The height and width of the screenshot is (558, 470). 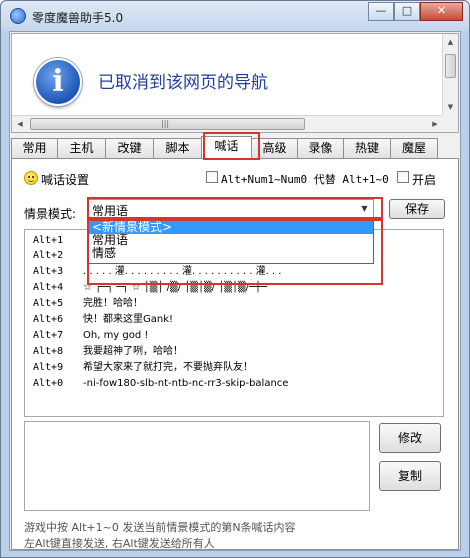 I want to click on dropdown-option-new: <新情景模式>, so click(x=231, y=227).